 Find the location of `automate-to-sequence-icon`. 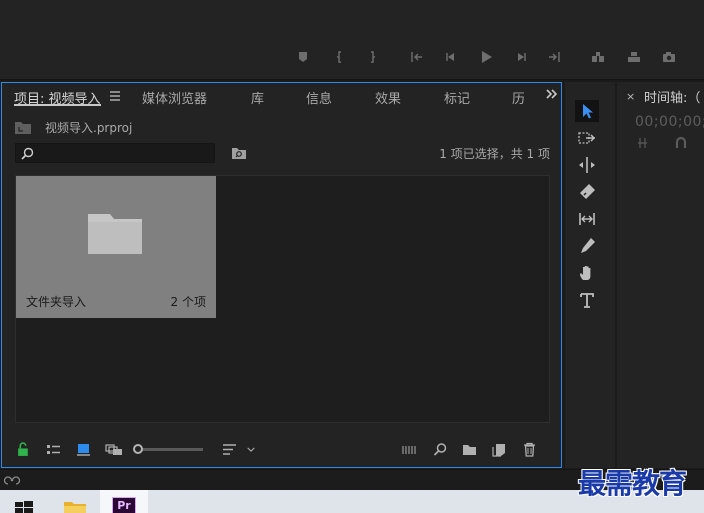

automate-to-sequence-icon is located at coordinates (410, 449).